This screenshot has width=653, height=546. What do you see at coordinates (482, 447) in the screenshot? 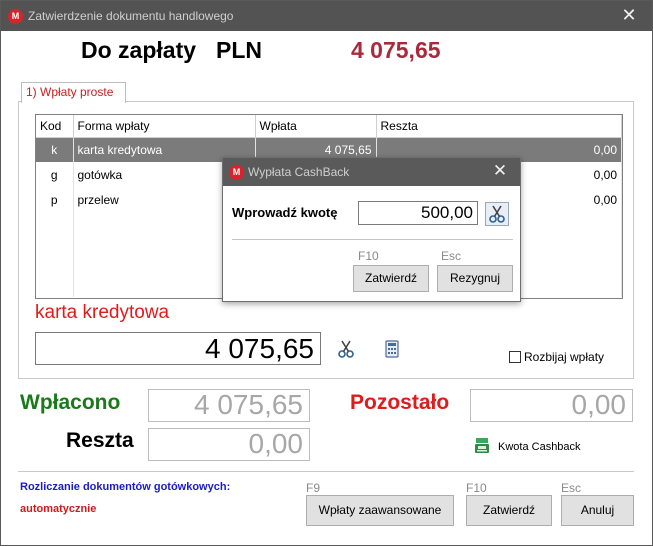
I see `cash-register-icon` at bounding box center [482, 447].